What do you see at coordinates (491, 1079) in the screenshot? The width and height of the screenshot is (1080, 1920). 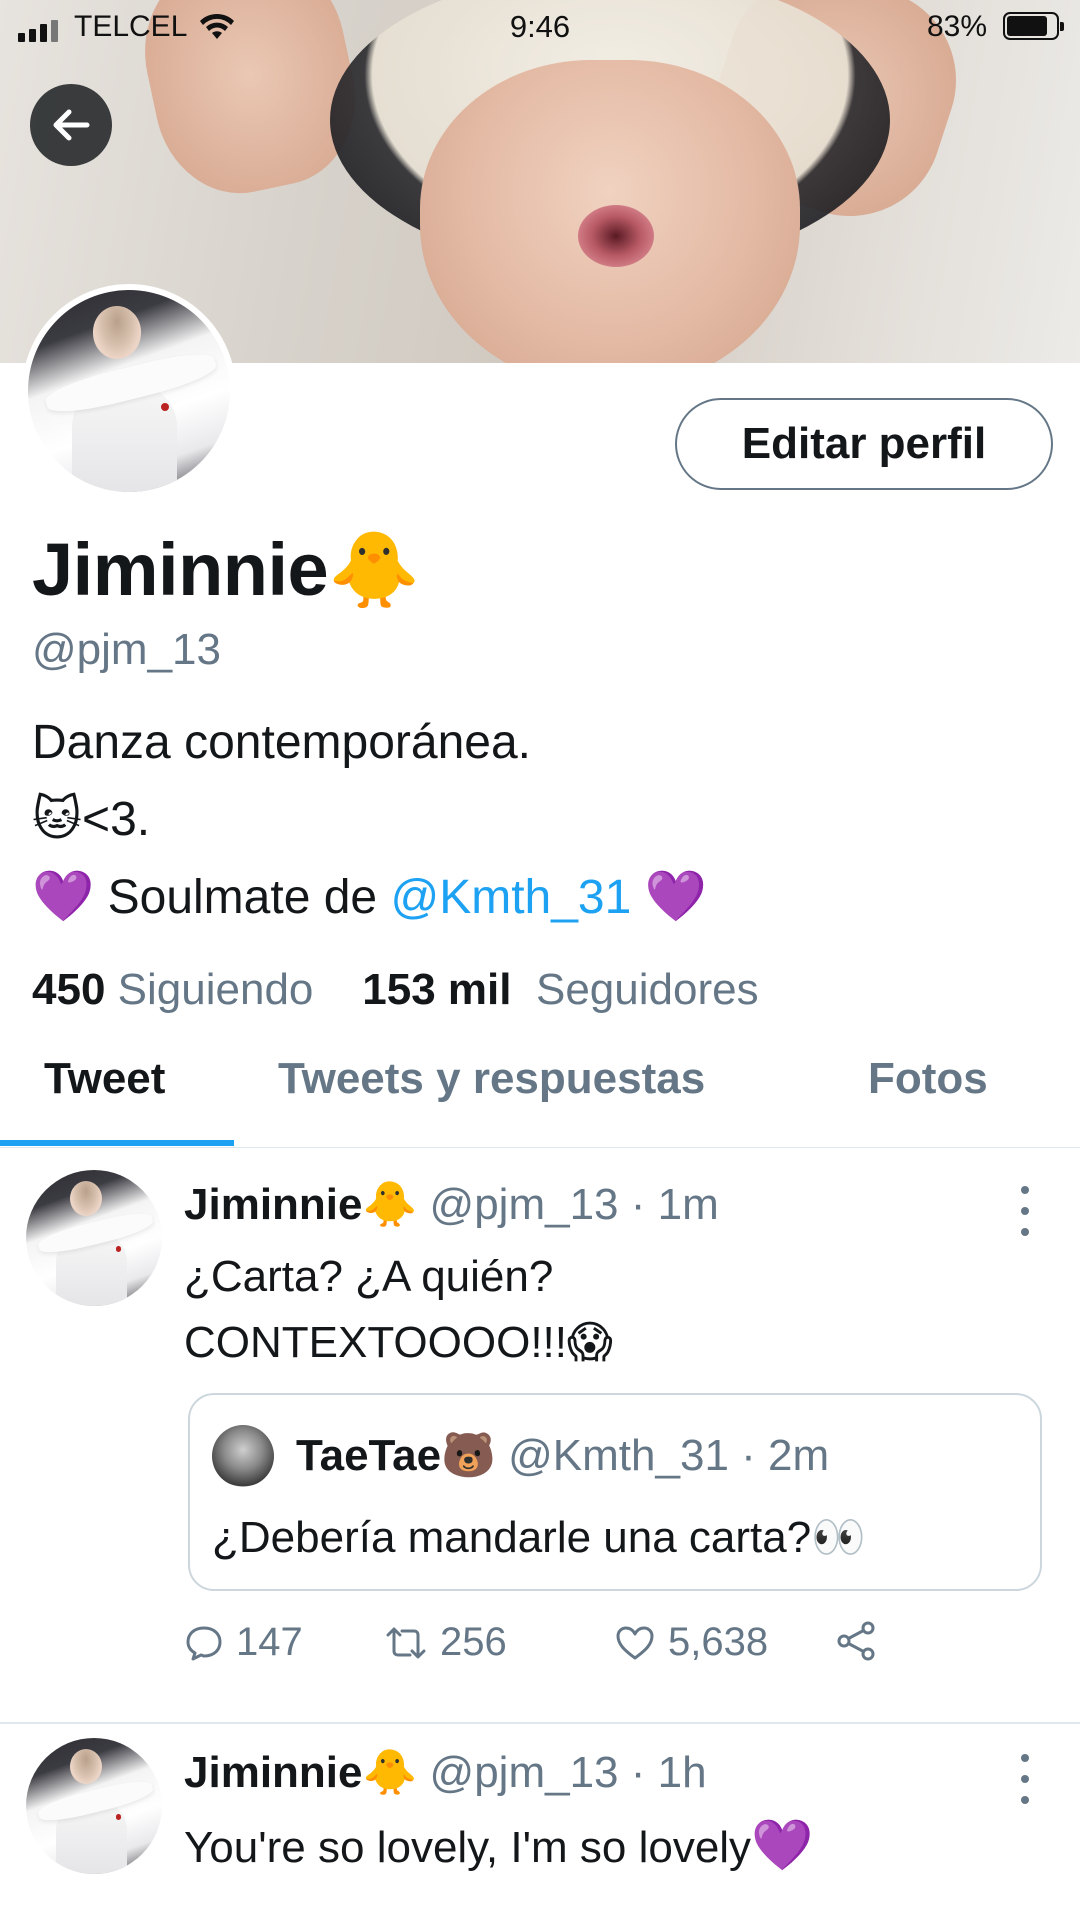 I see `tab-tweets-and-replies: Tweets y respuestas` at bounding box center [491, 1079].